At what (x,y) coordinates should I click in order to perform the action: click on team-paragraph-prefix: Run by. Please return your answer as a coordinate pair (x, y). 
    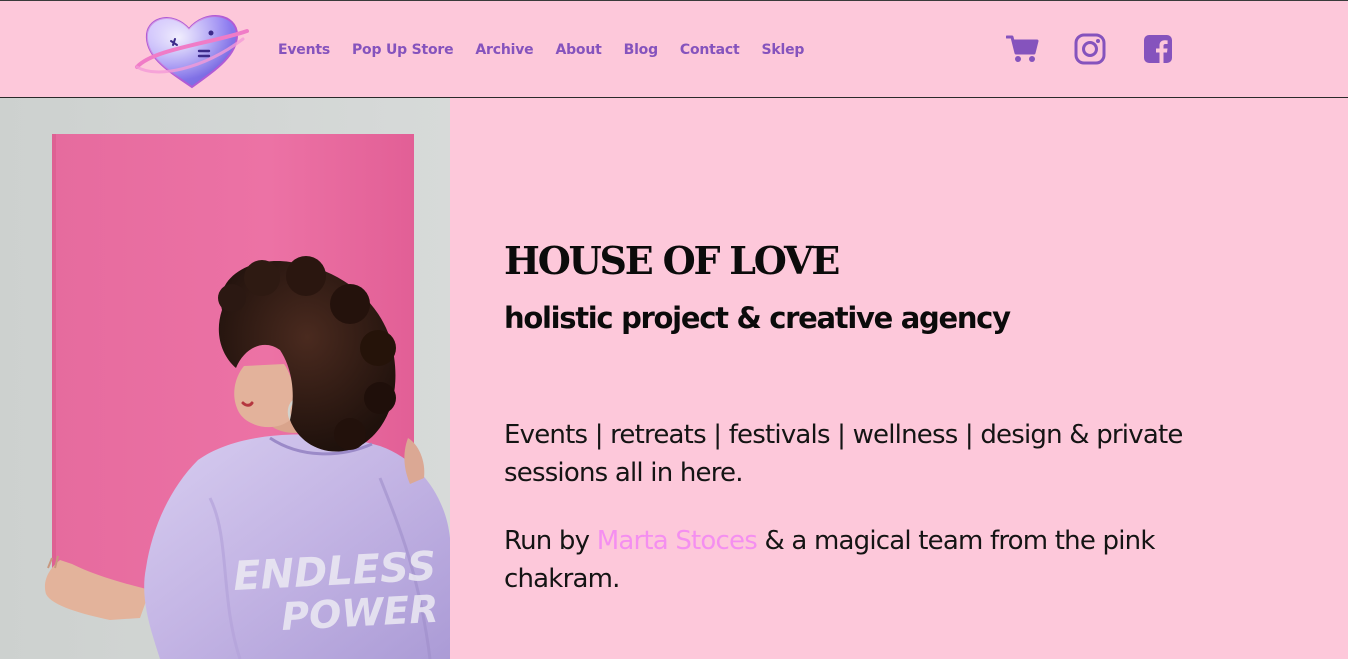
    Looking at the image, I should click on (550, 541).